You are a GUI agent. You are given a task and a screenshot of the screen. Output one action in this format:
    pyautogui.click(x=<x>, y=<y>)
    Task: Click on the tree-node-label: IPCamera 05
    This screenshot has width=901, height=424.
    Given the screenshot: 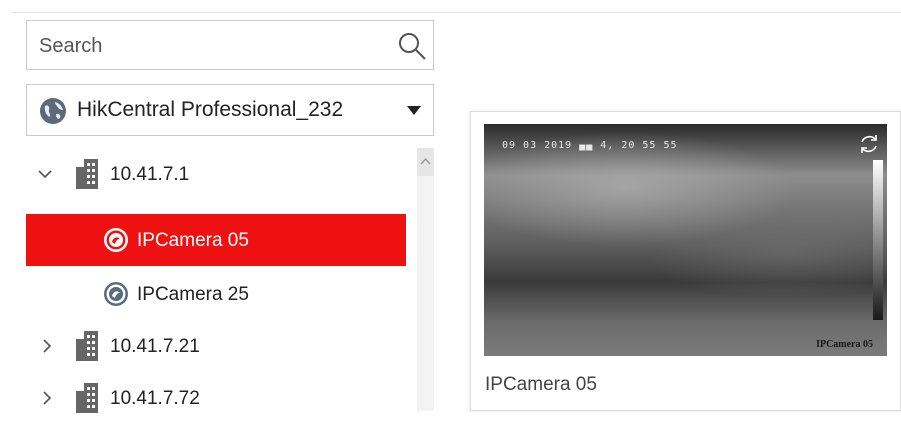 What is the action you would take?
    pyautogui.click(x=193, y=240)
    